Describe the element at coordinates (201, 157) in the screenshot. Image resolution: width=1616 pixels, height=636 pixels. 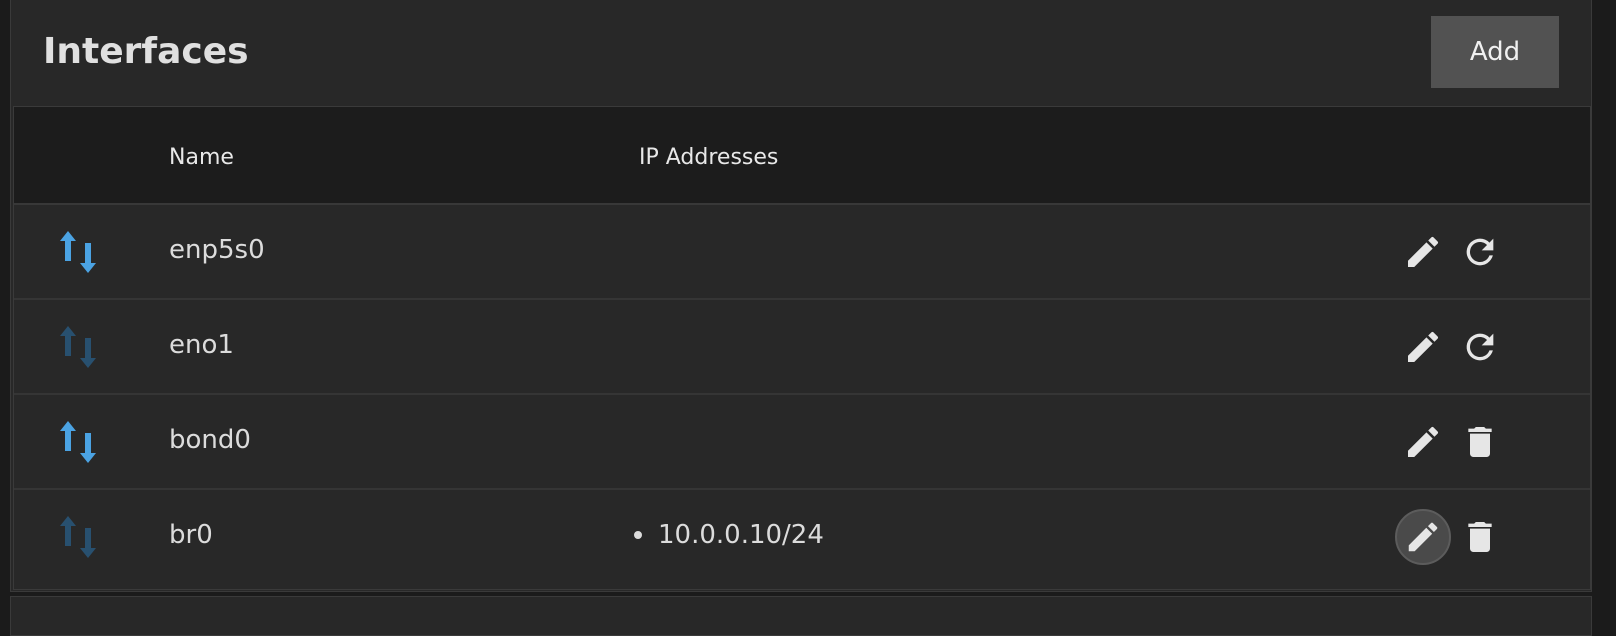
I see `column-header-name: Name` at that location.